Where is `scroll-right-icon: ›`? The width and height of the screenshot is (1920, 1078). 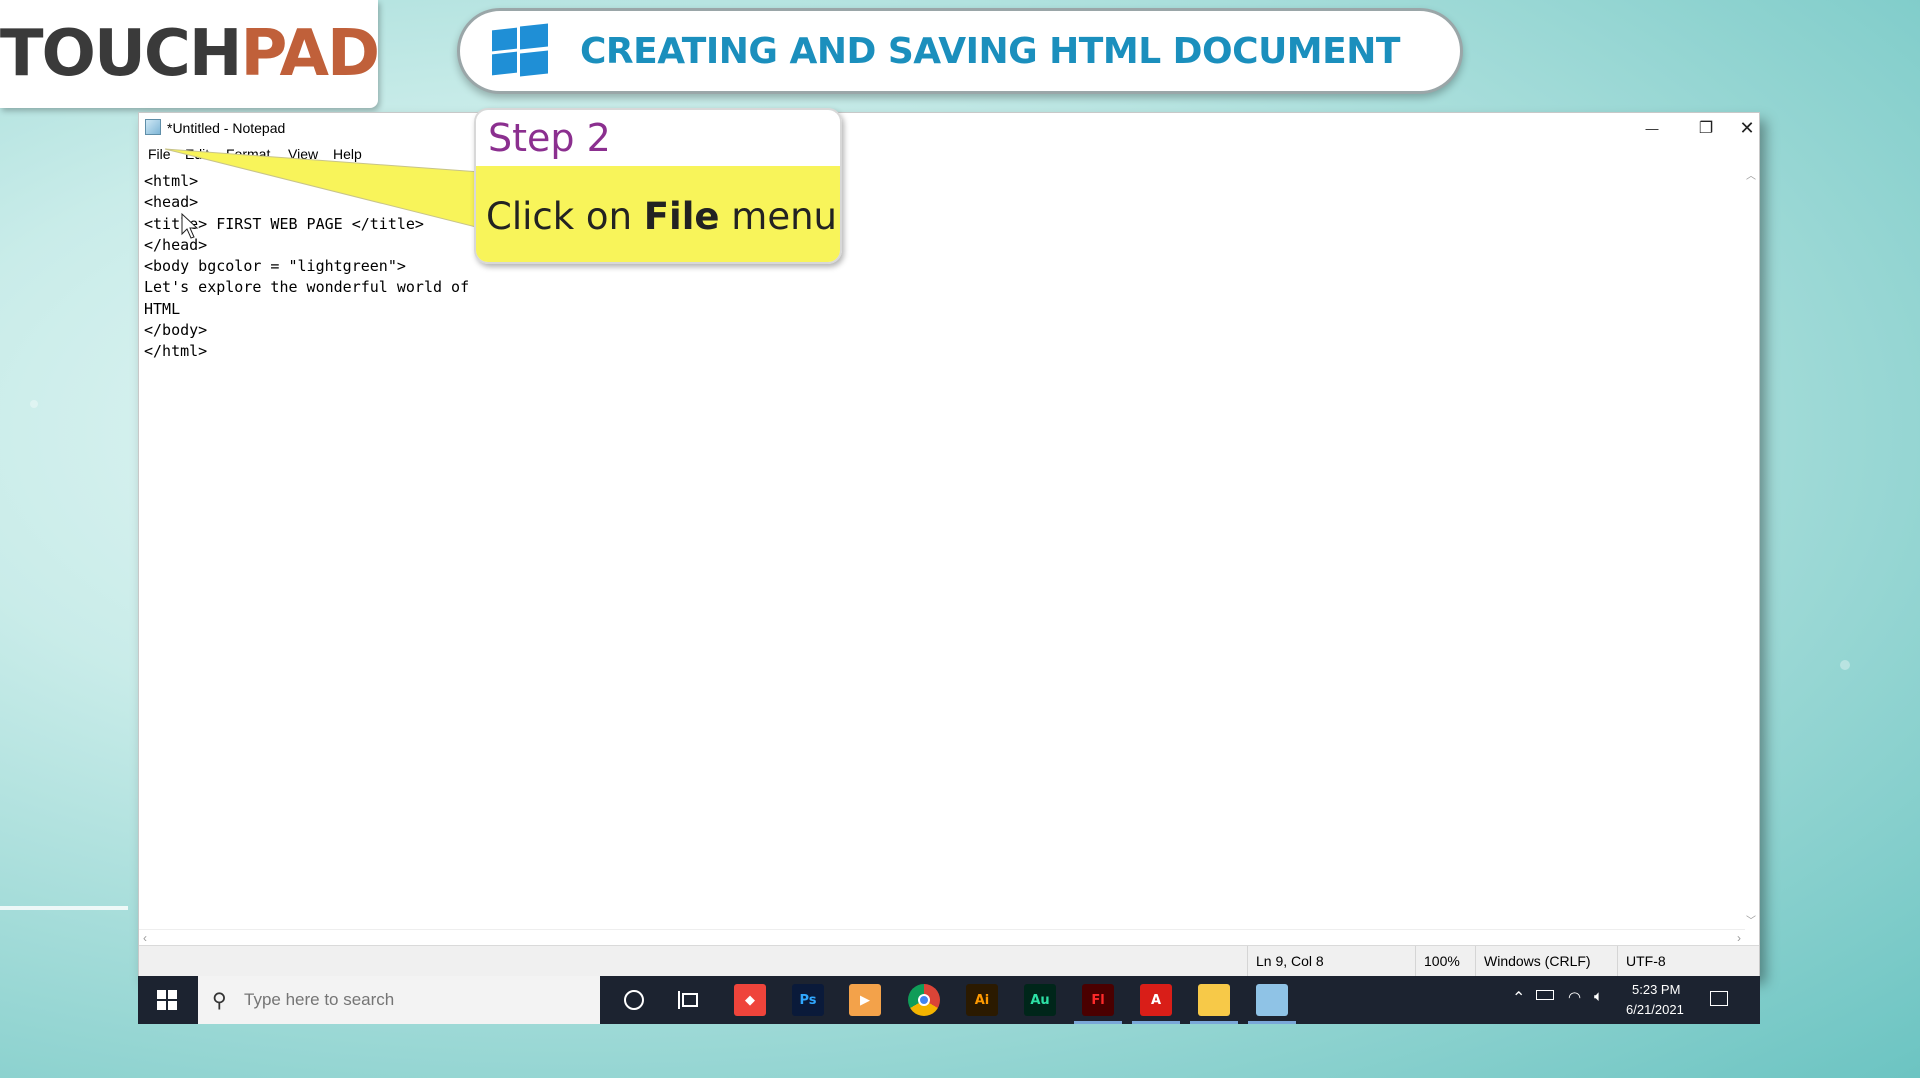
scroll-right-icon: › is located at coordinates (1739, 938).